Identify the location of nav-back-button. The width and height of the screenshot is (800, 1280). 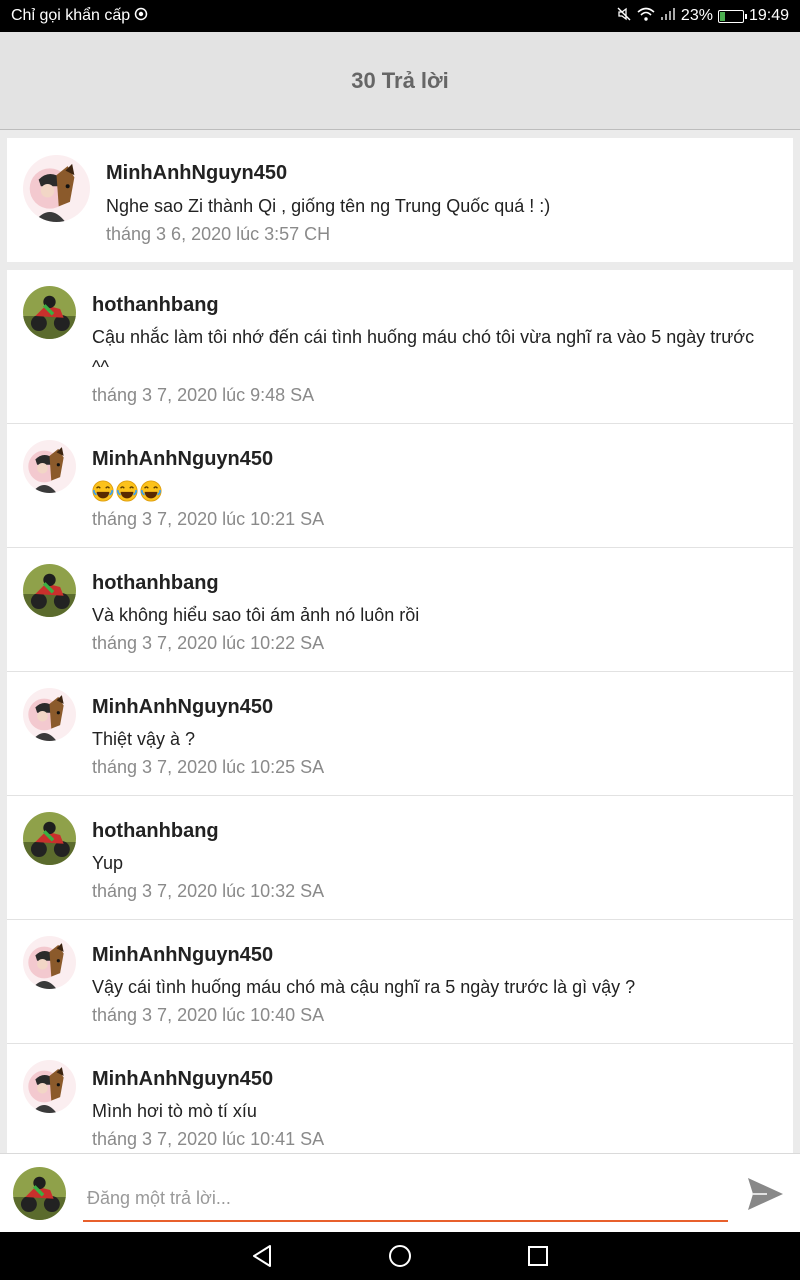
(262, 1256).